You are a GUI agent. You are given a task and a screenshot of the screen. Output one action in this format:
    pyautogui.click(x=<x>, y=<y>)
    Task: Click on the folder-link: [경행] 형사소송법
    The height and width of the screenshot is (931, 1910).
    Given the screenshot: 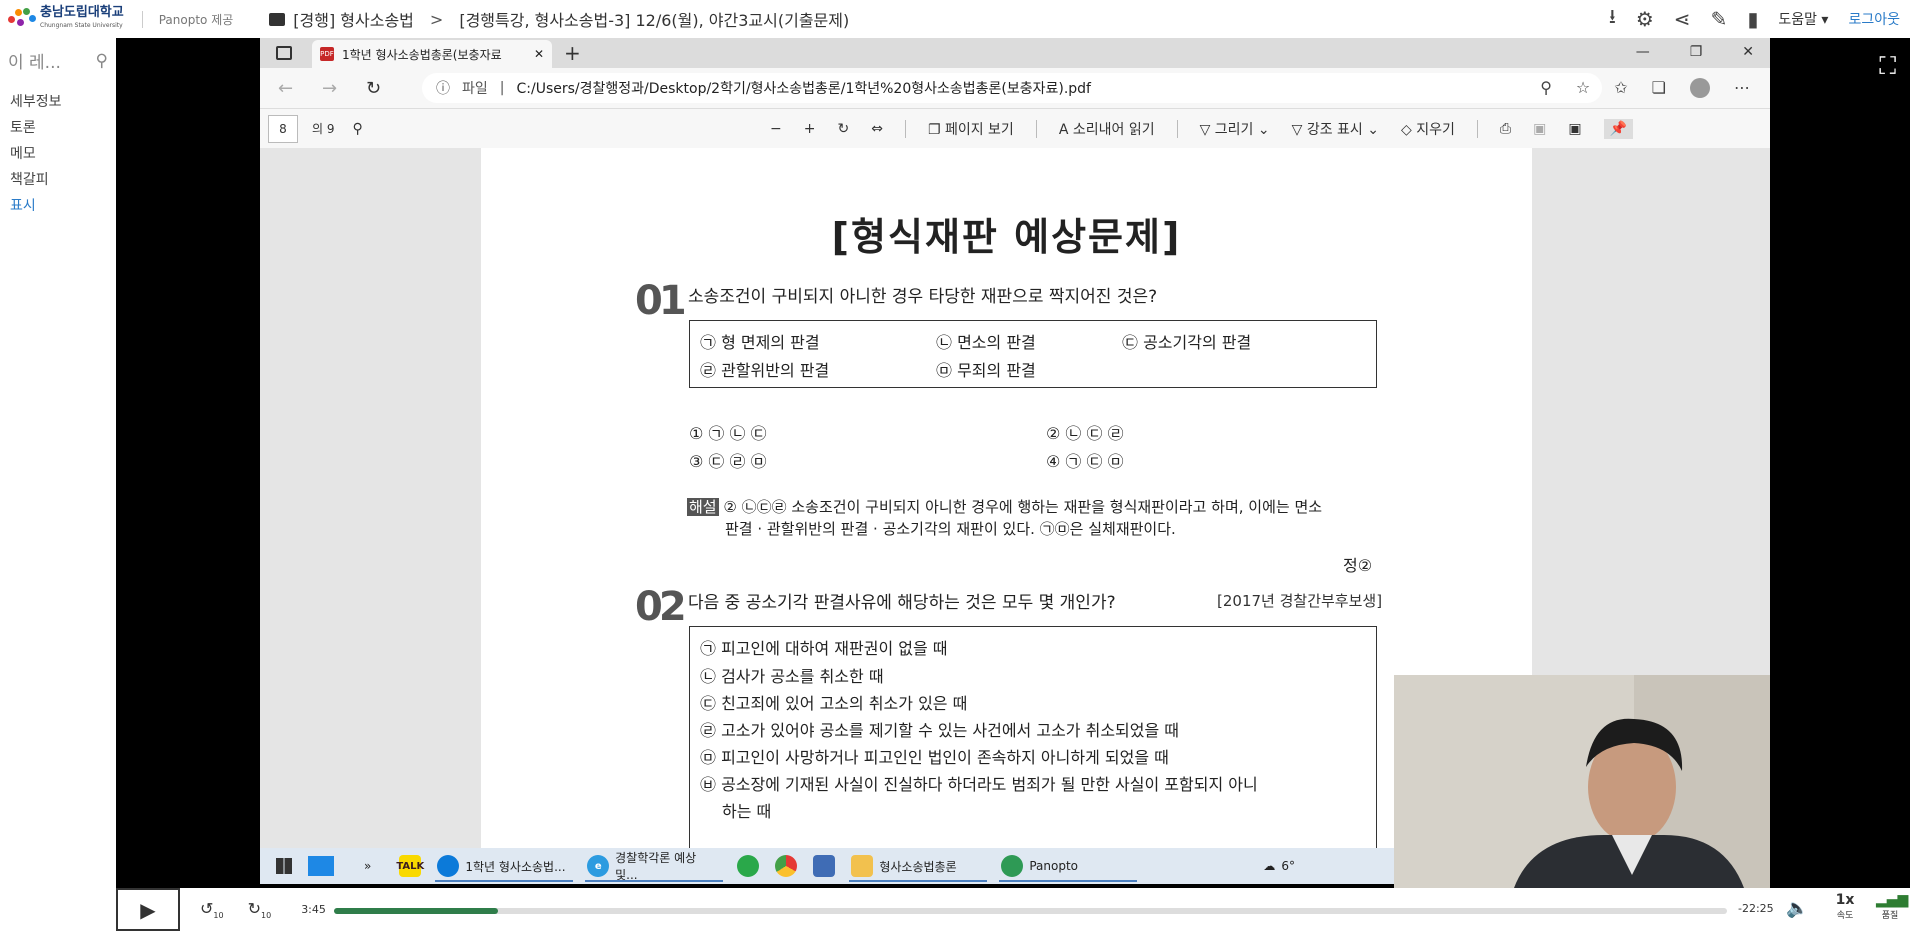 What is the action you would take?
    pyautogui.click(x=353, y=19)
    